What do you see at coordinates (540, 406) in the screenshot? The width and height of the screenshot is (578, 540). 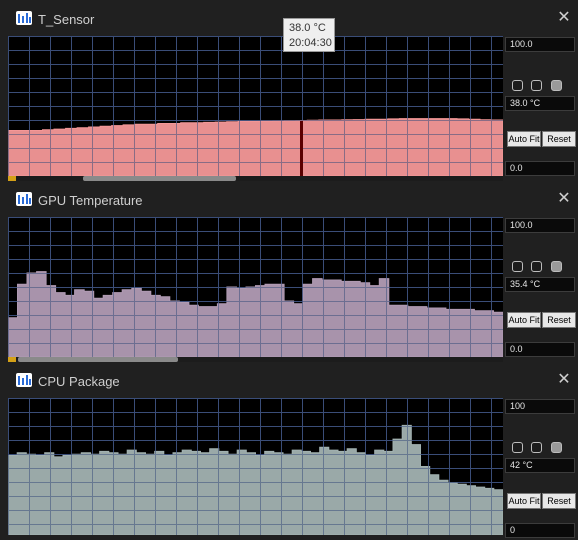 I see `max-value-field: 100` at bounding box center [540, 406].